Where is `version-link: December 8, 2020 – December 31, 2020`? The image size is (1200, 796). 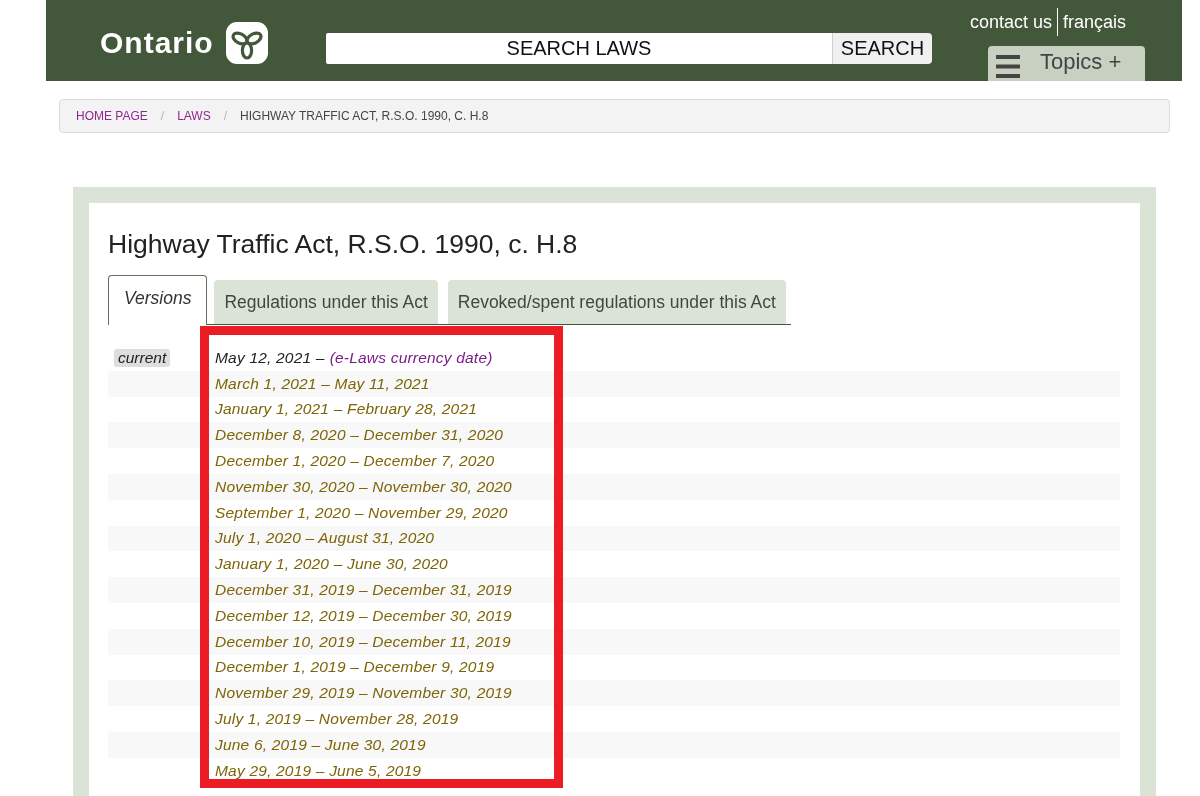
version-link: December 8, 2020 – December 31, 2020 is located at coordinates (359, 435).